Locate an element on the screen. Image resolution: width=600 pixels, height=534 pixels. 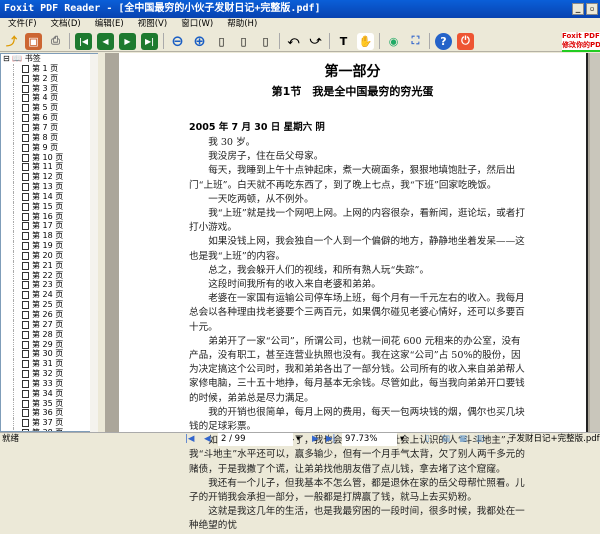
bookmark-item: 第 10 页 is located at coordinates (55, 158).